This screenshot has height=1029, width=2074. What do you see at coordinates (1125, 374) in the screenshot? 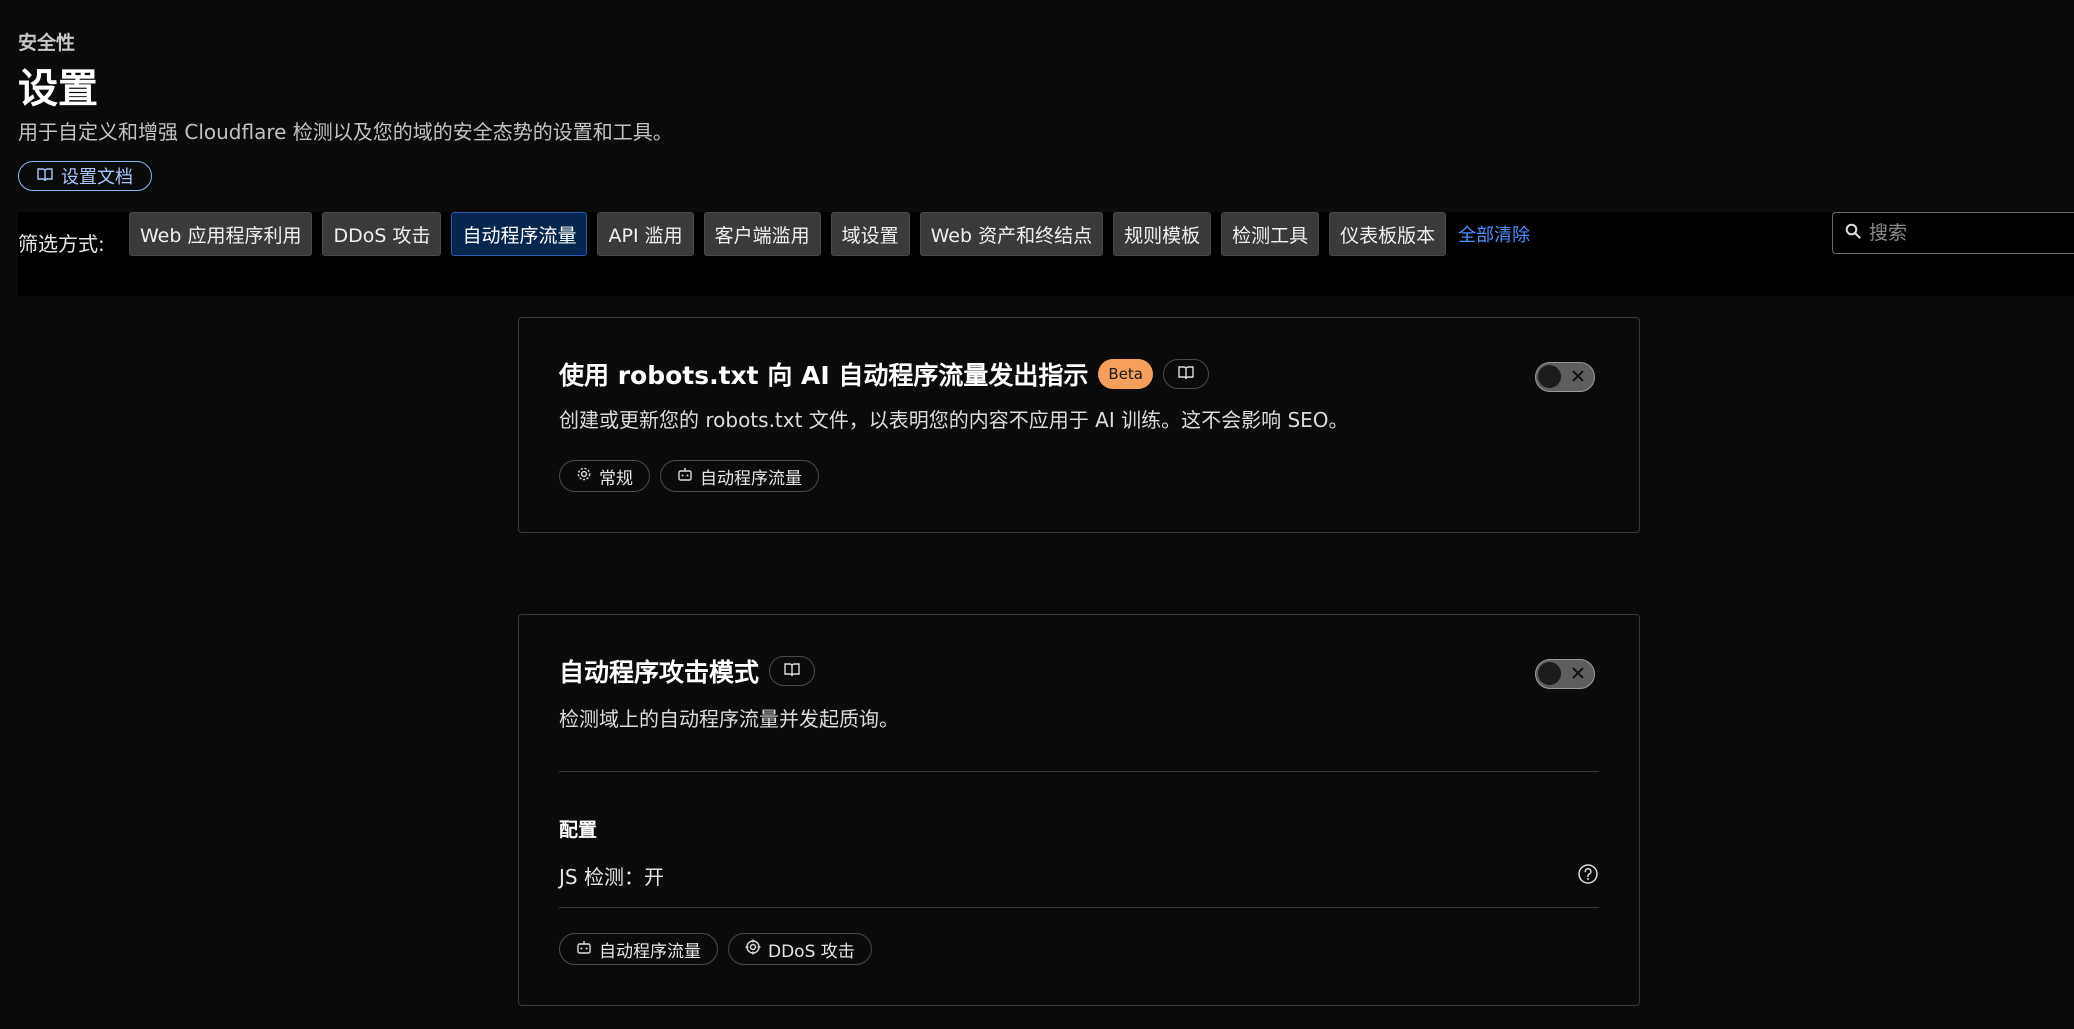
I see `beta-badge: Beta` at bounding box center [1125, 374].